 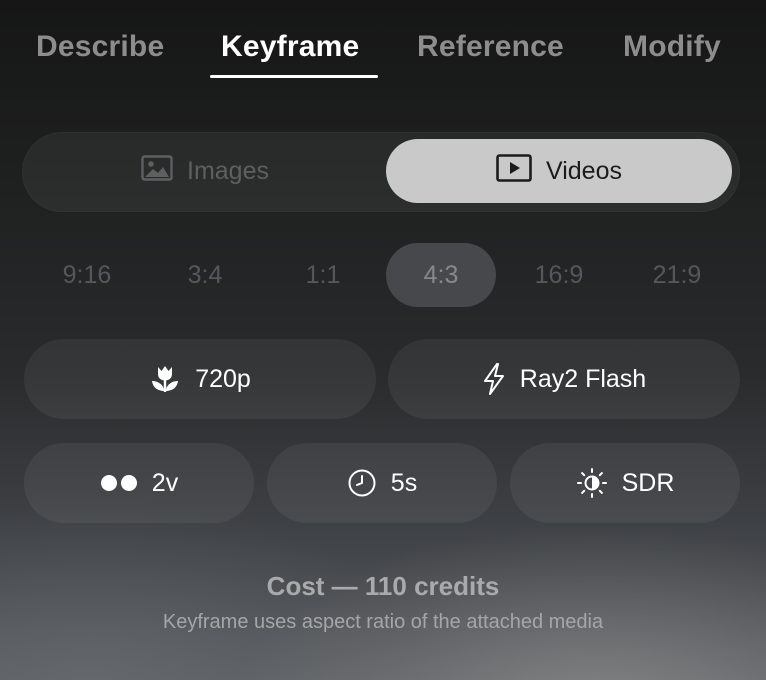 I want to click on dynamic-range-button: SDR, so click(x=625, y=483).